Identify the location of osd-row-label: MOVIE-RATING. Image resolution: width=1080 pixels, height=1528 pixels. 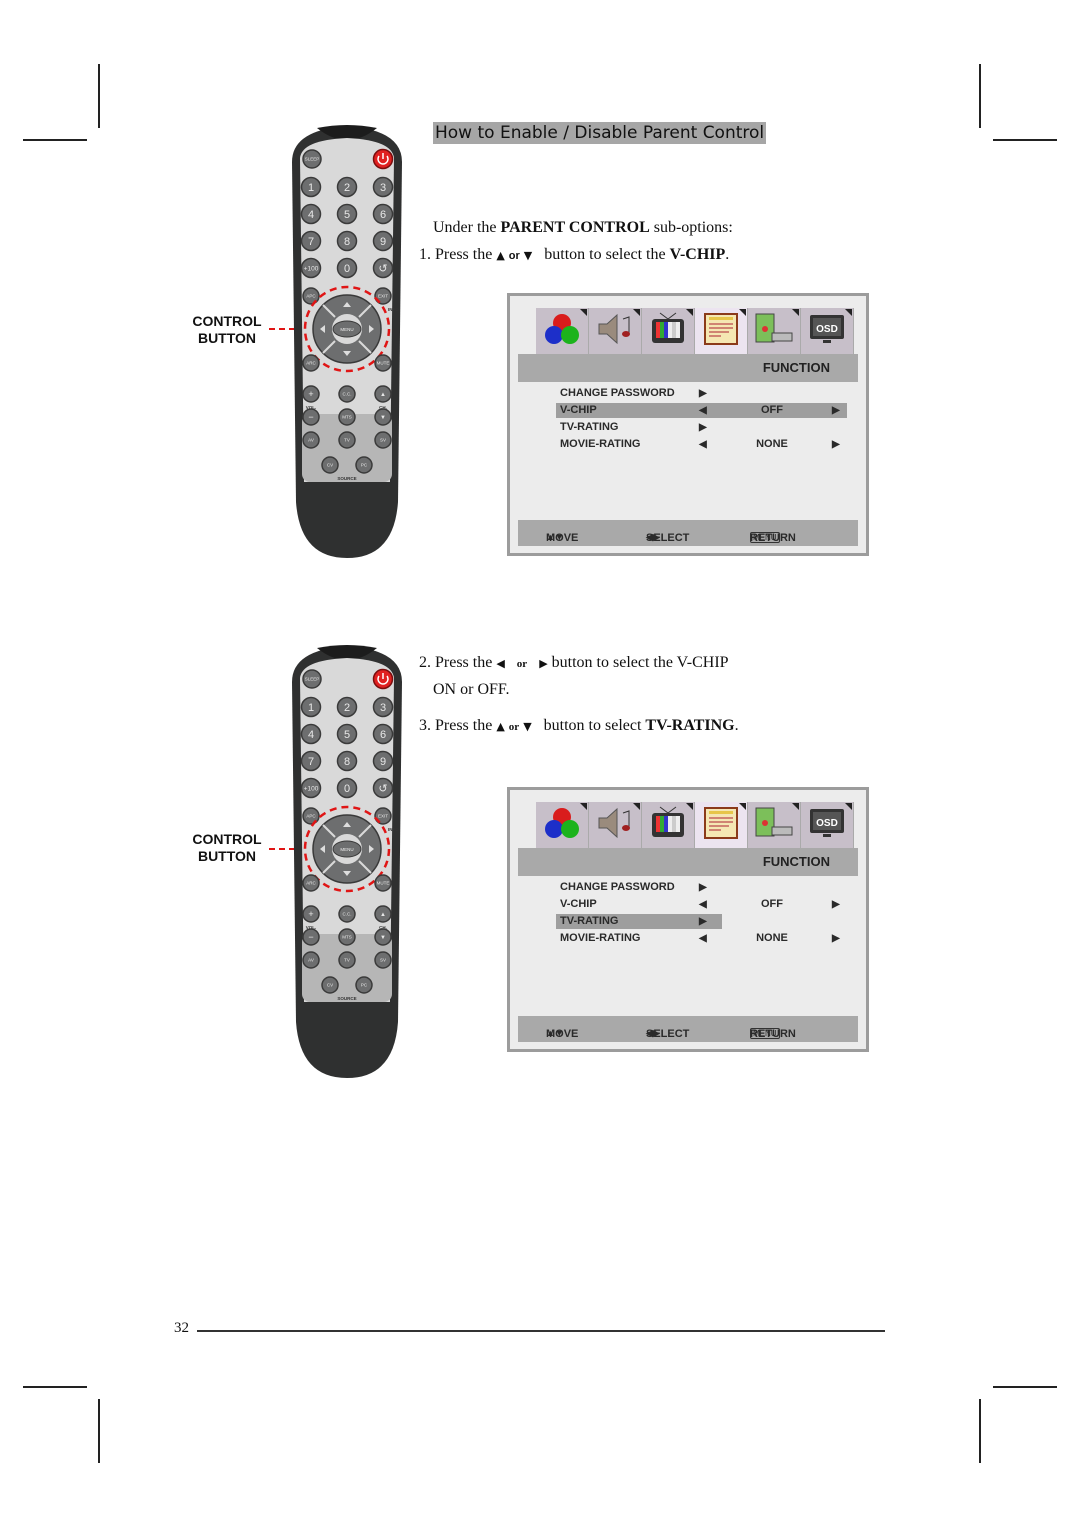
(600, 444).